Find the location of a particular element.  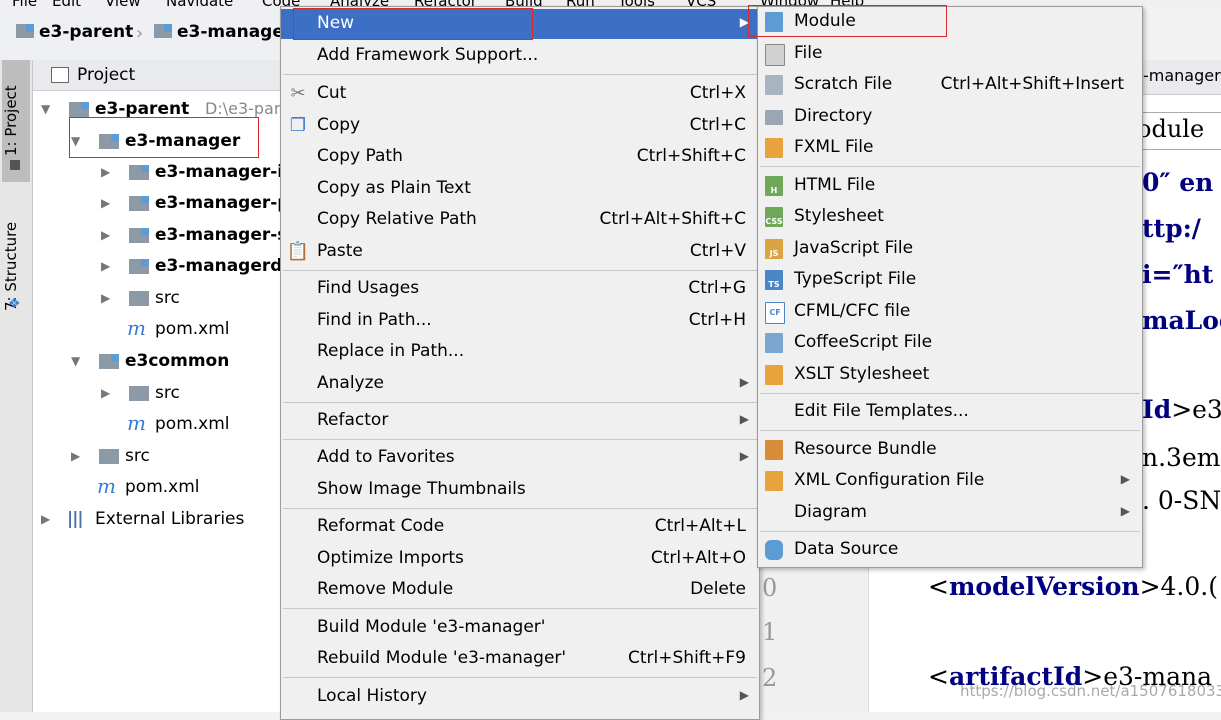

coffeescript-file-icon is located at coordinates (774, 343).